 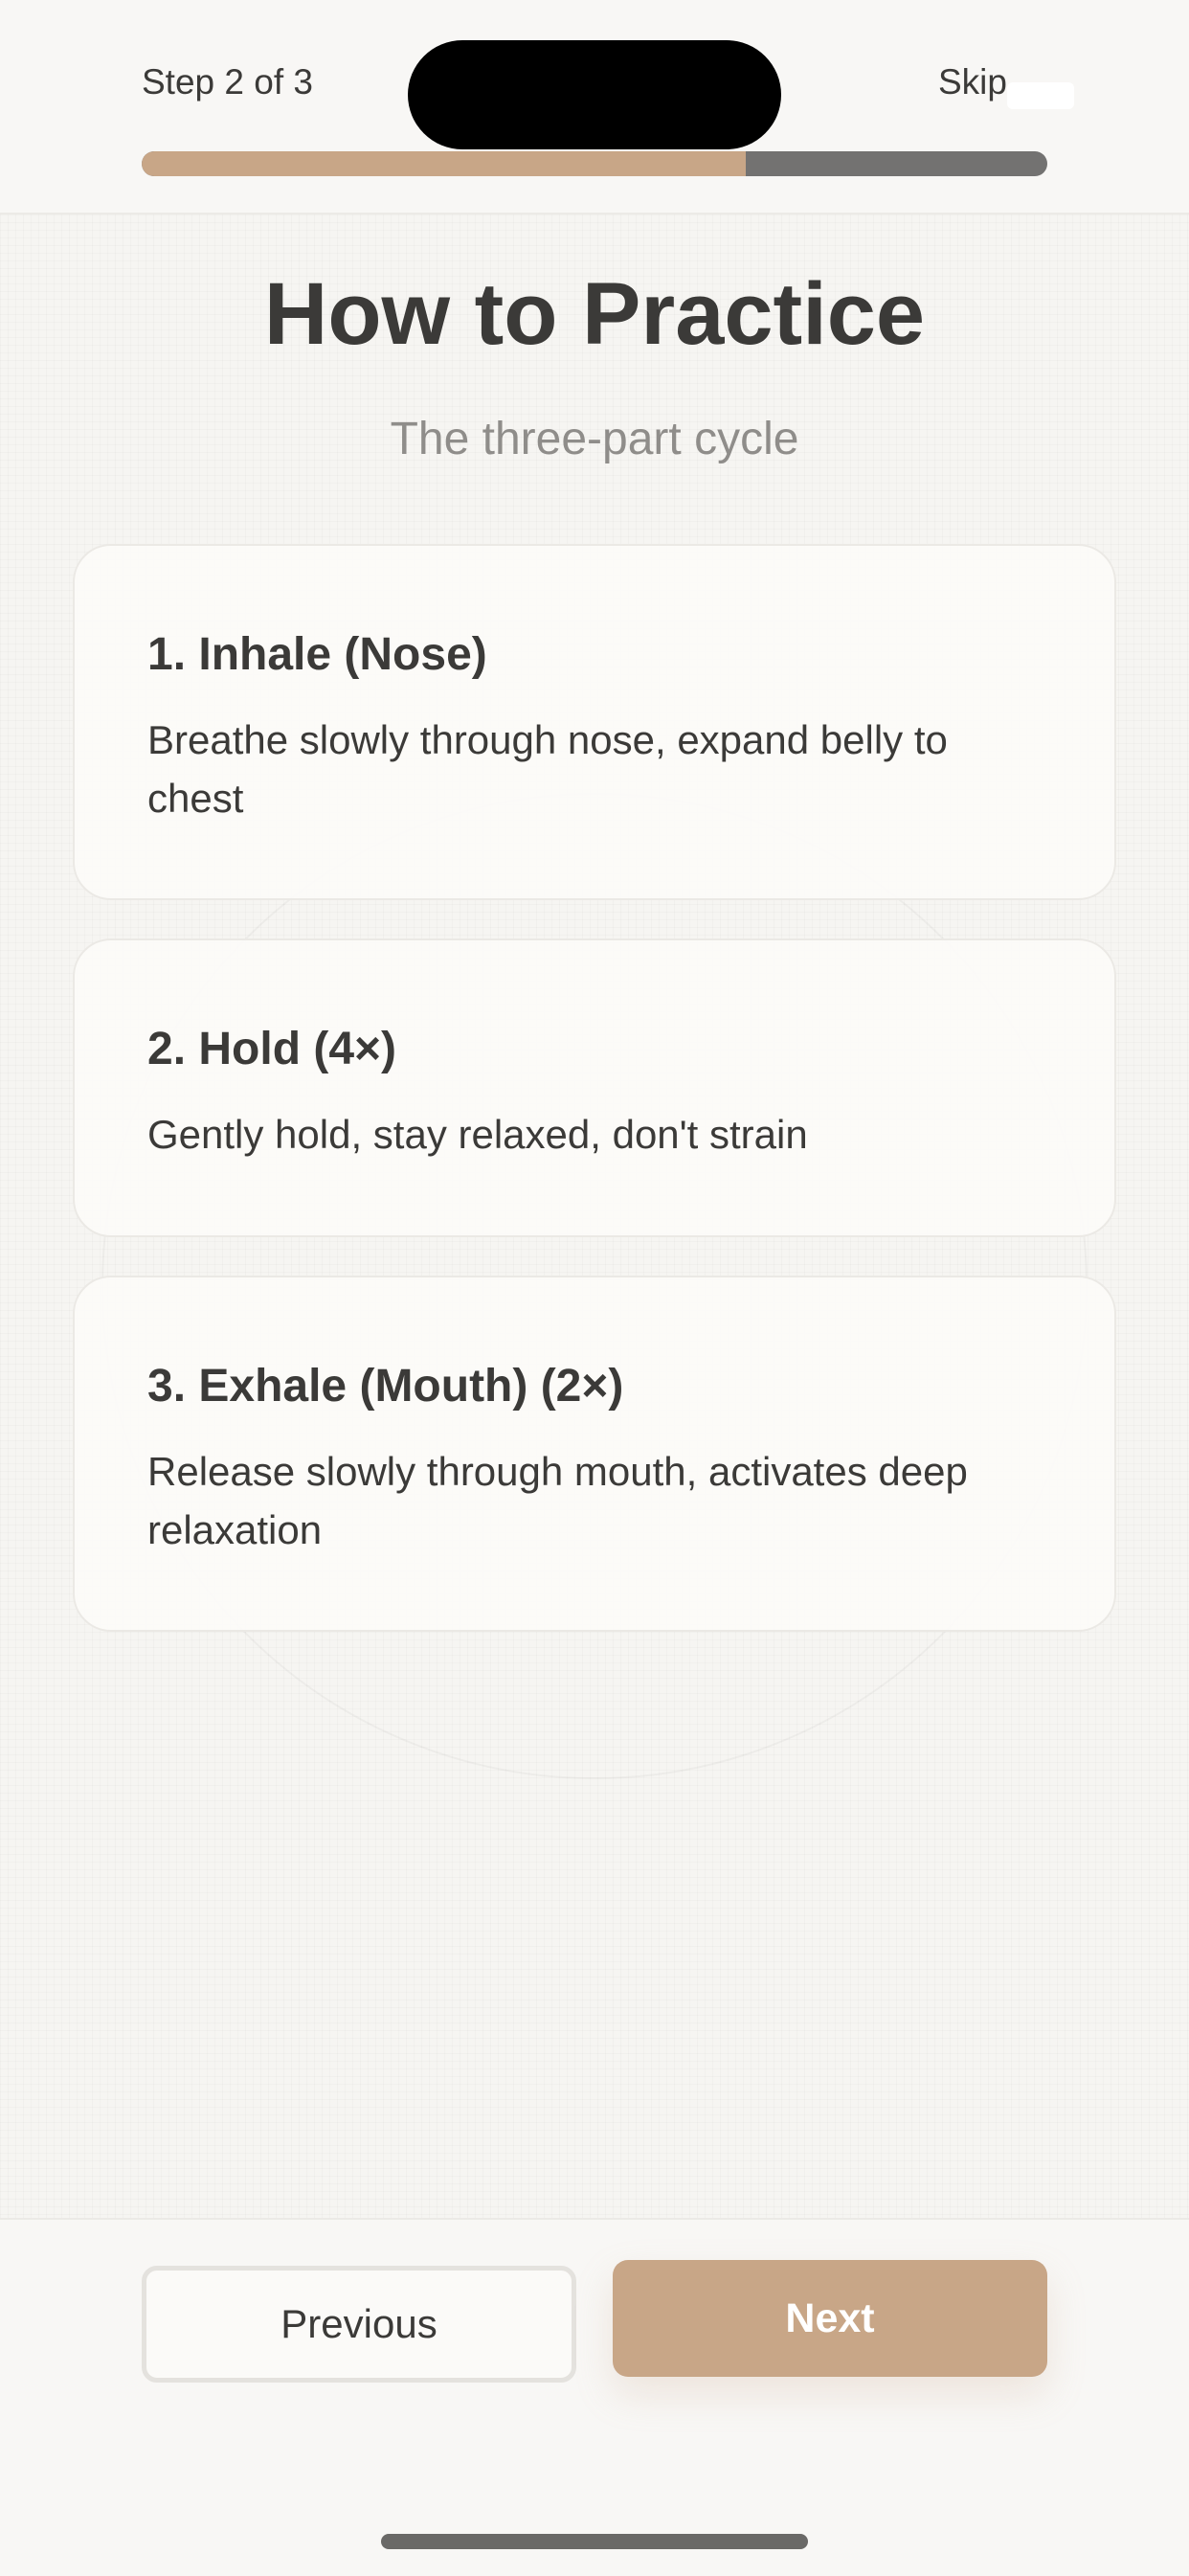 I want to click on card-title: 2. Hold (4×), so click(x=272, y=1049).